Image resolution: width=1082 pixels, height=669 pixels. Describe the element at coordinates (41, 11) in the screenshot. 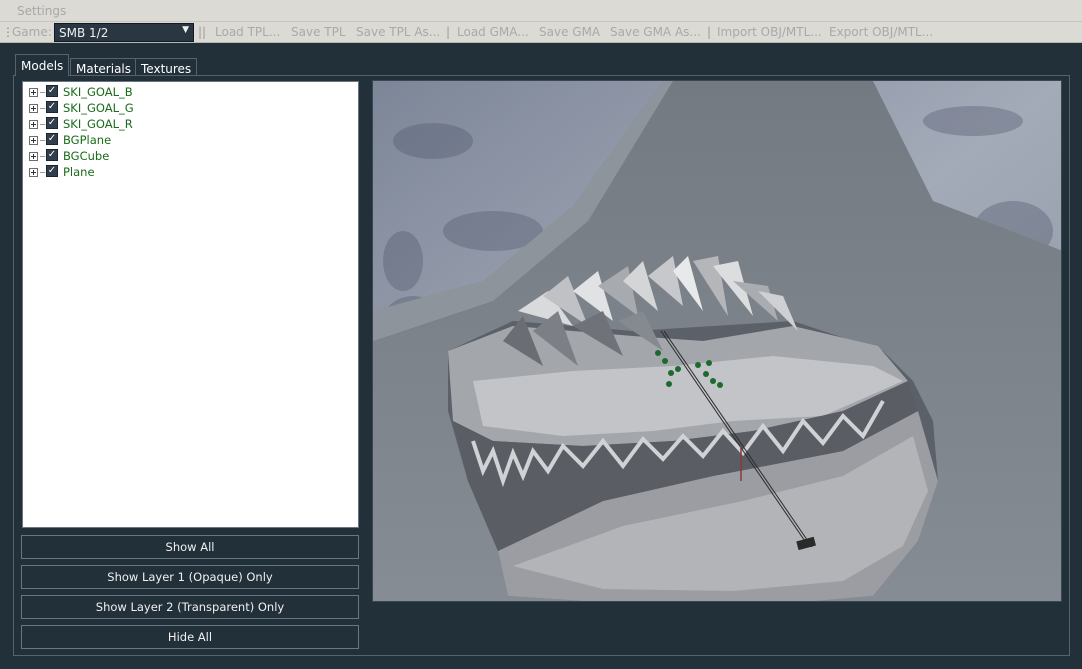

I see `menu-settings: Settings` at that location.